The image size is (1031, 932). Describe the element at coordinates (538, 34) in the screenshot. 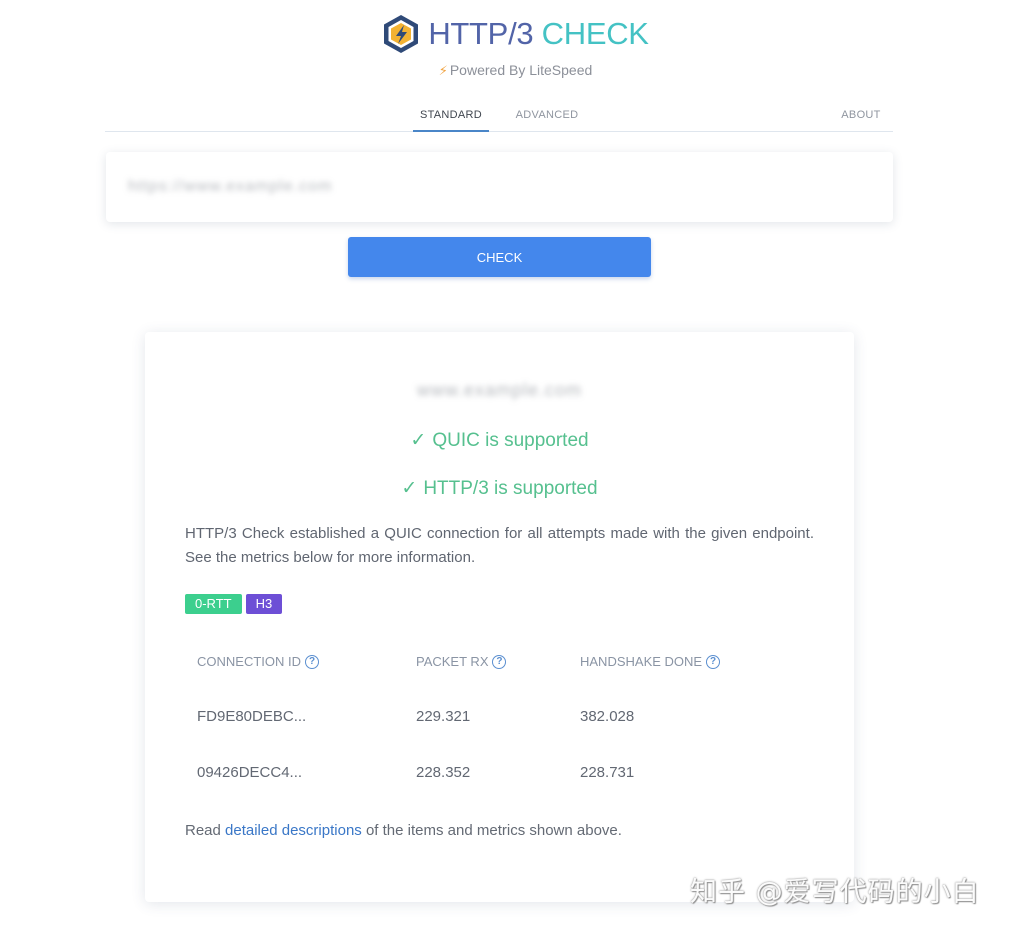

I see `brand-title: HTTP/3 CHECK` at that location.